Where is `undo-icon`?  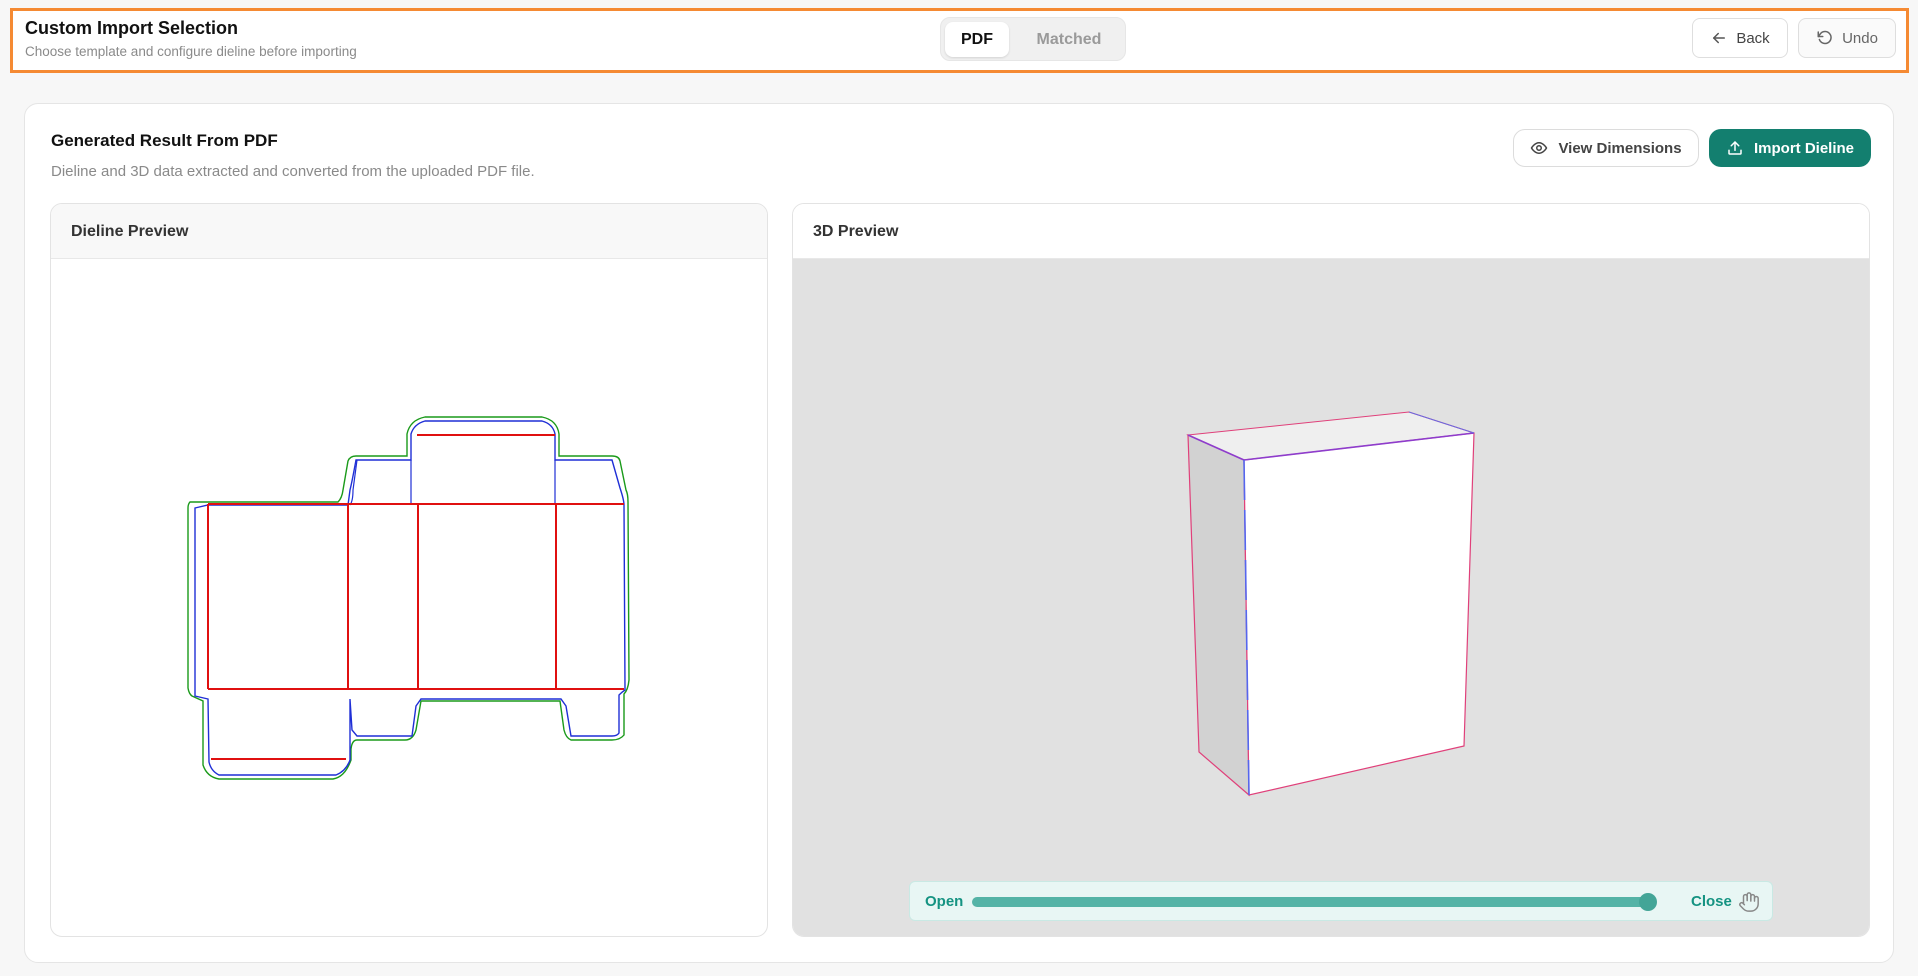
undo-icon is located at coordinates (1824, 37).